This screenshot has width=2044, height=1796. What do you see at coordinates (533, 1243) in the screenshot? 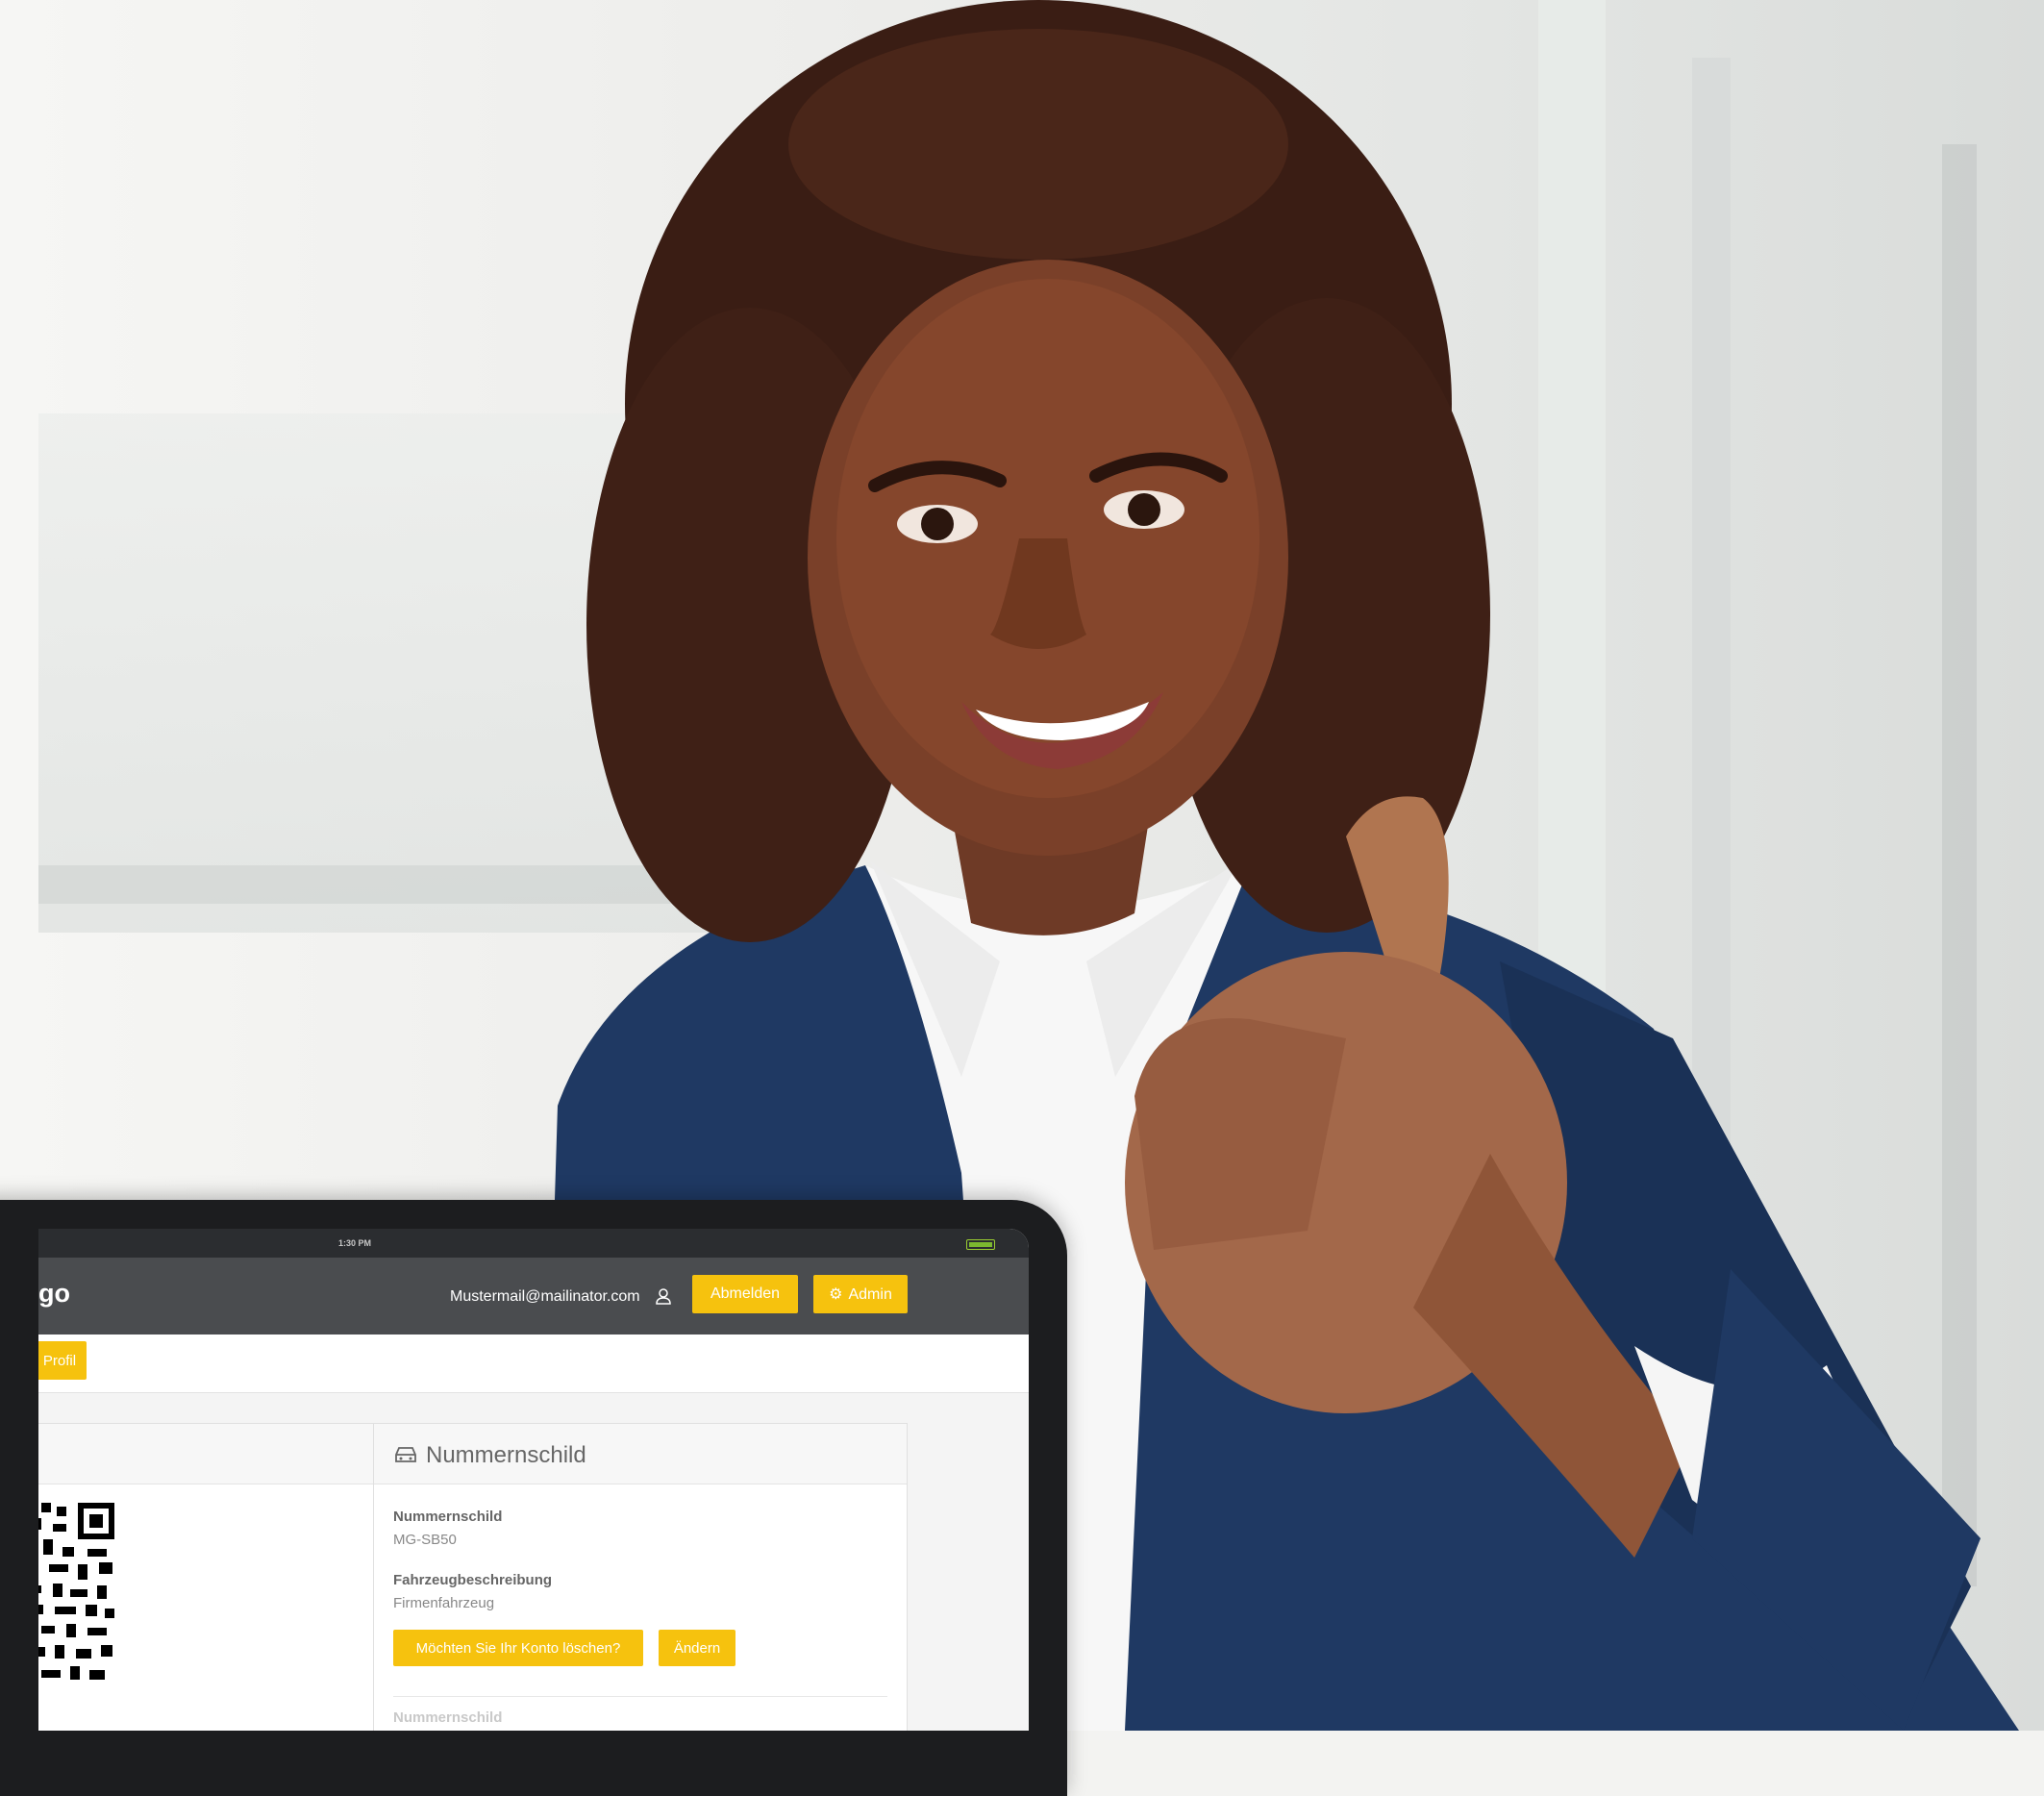
I see `device-status-bar: 1:30 PM` at bounding box center [533, 1243].